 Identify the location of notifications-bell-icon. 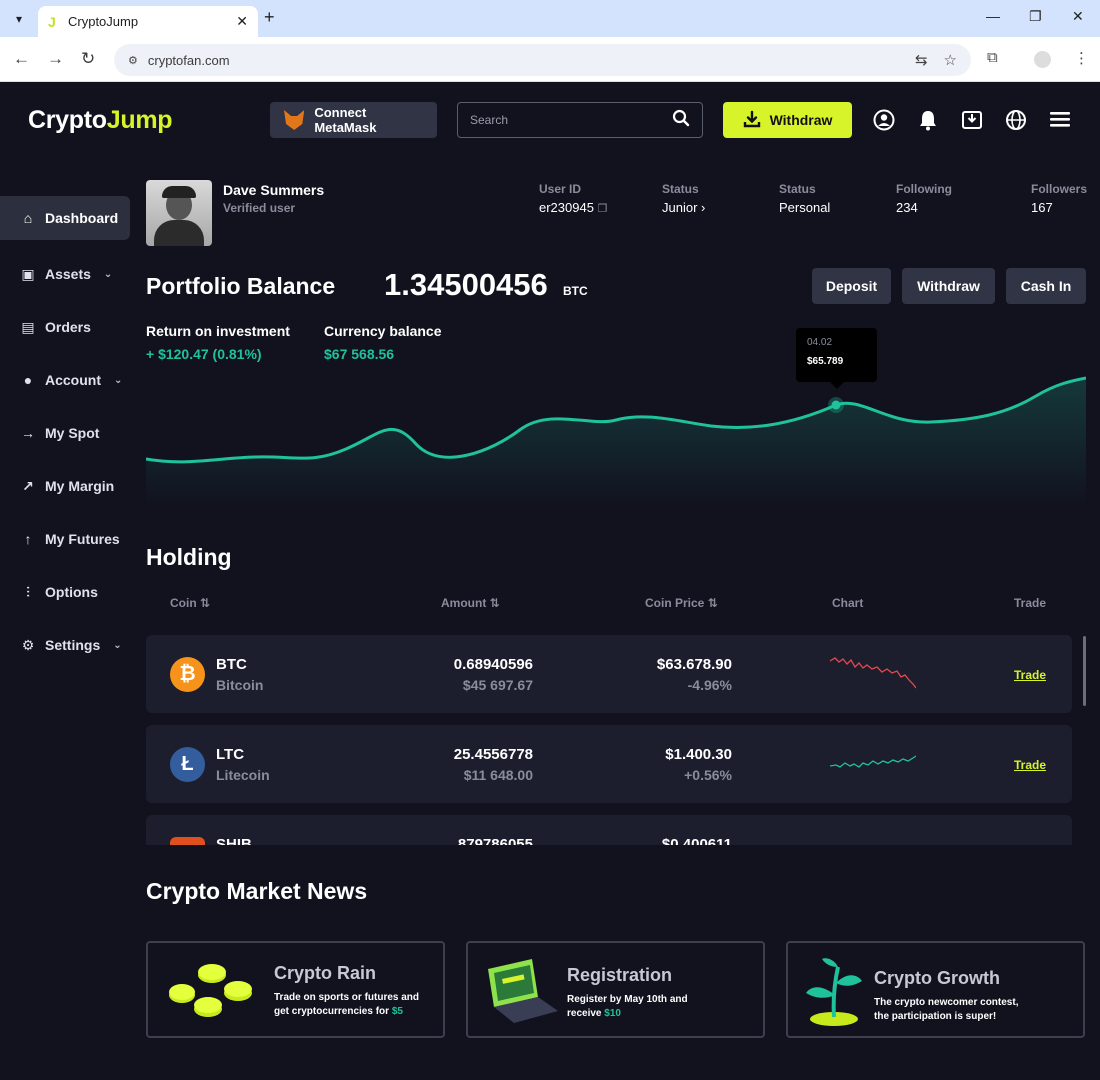
(928, 123).